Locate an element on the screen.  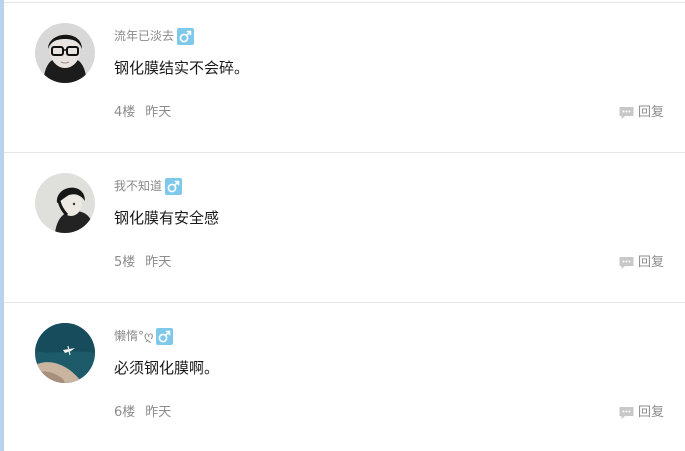
comment-text: 必须钢化膜啊。 is located at coordinates (167, 368).